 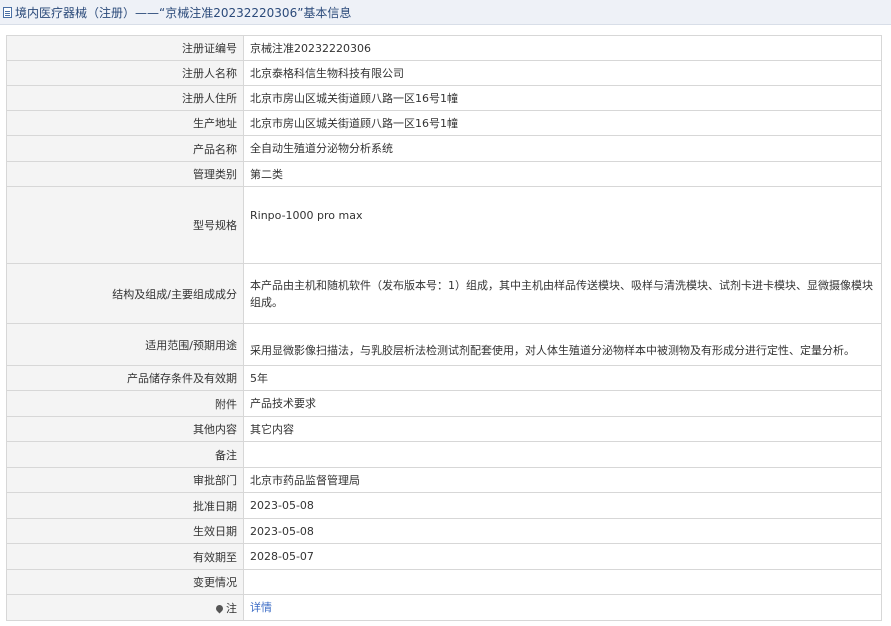 What do you see at coordinates (125, 607) in the screenshot?
I see `note-label-cell: 注` at bounding box center [125, 607].